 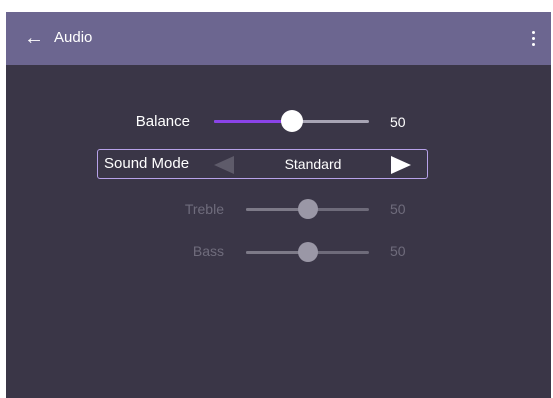 I want to click on next-mode-arrow-icon, so click(x=401, y=165).